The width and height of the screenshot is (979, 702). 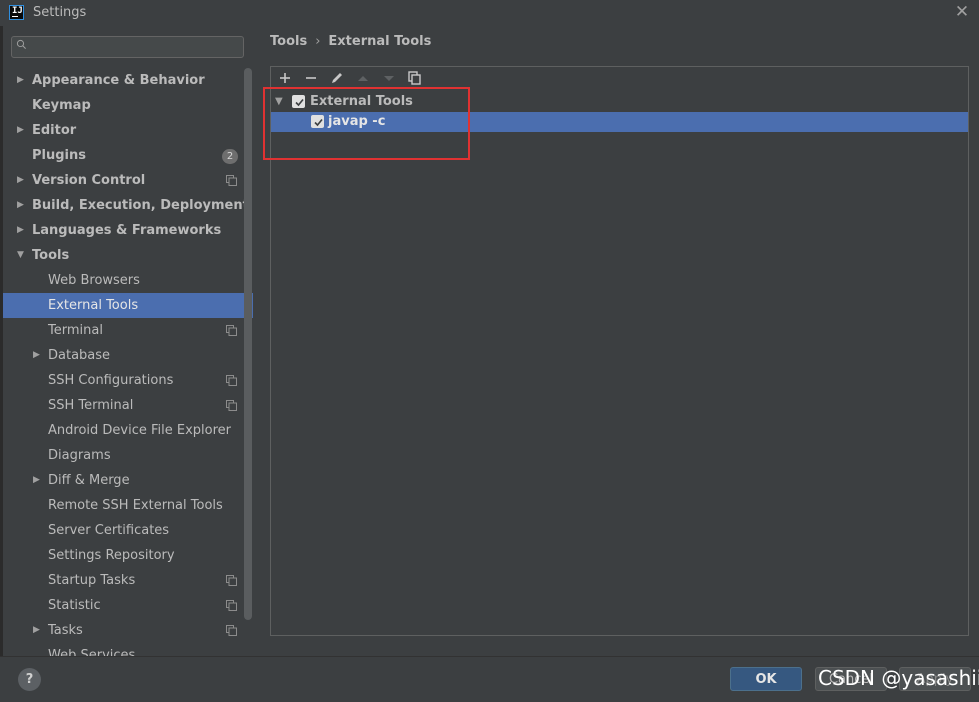 I want to click on tools-toolbar, so click(x=619, y=78).